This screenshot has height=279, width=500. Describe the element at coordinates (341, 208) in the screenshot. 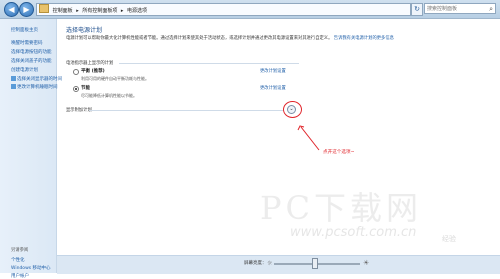

I see `watermark-title: PC下载网` at that location.